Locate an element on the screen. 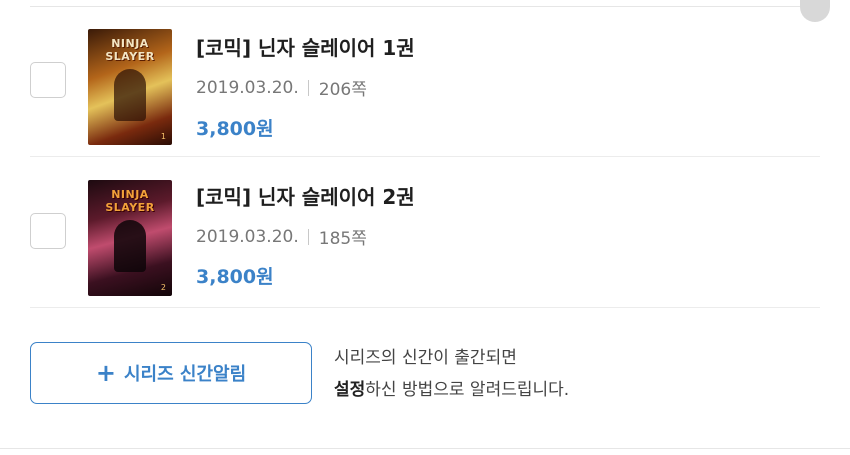 This screenshot has width=850, height=455. book-meta: 2019.03.20. 185쪽 is located at coordinates (281, 237).